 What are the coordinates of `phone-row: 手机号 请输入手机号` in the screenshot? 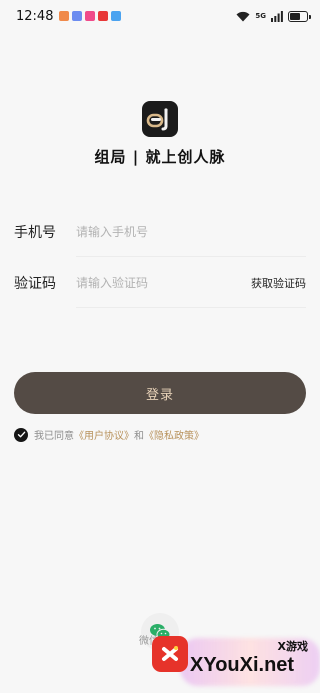 It's located at (160, 232).